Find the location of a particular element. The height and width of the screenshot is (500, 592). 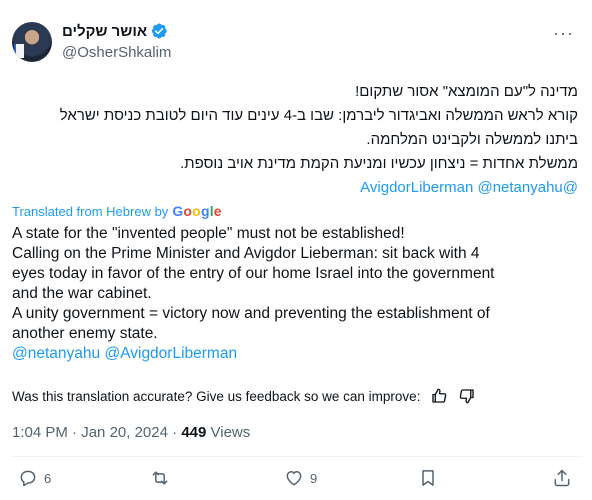

bookmark-button is located at coordinates (428, 478).